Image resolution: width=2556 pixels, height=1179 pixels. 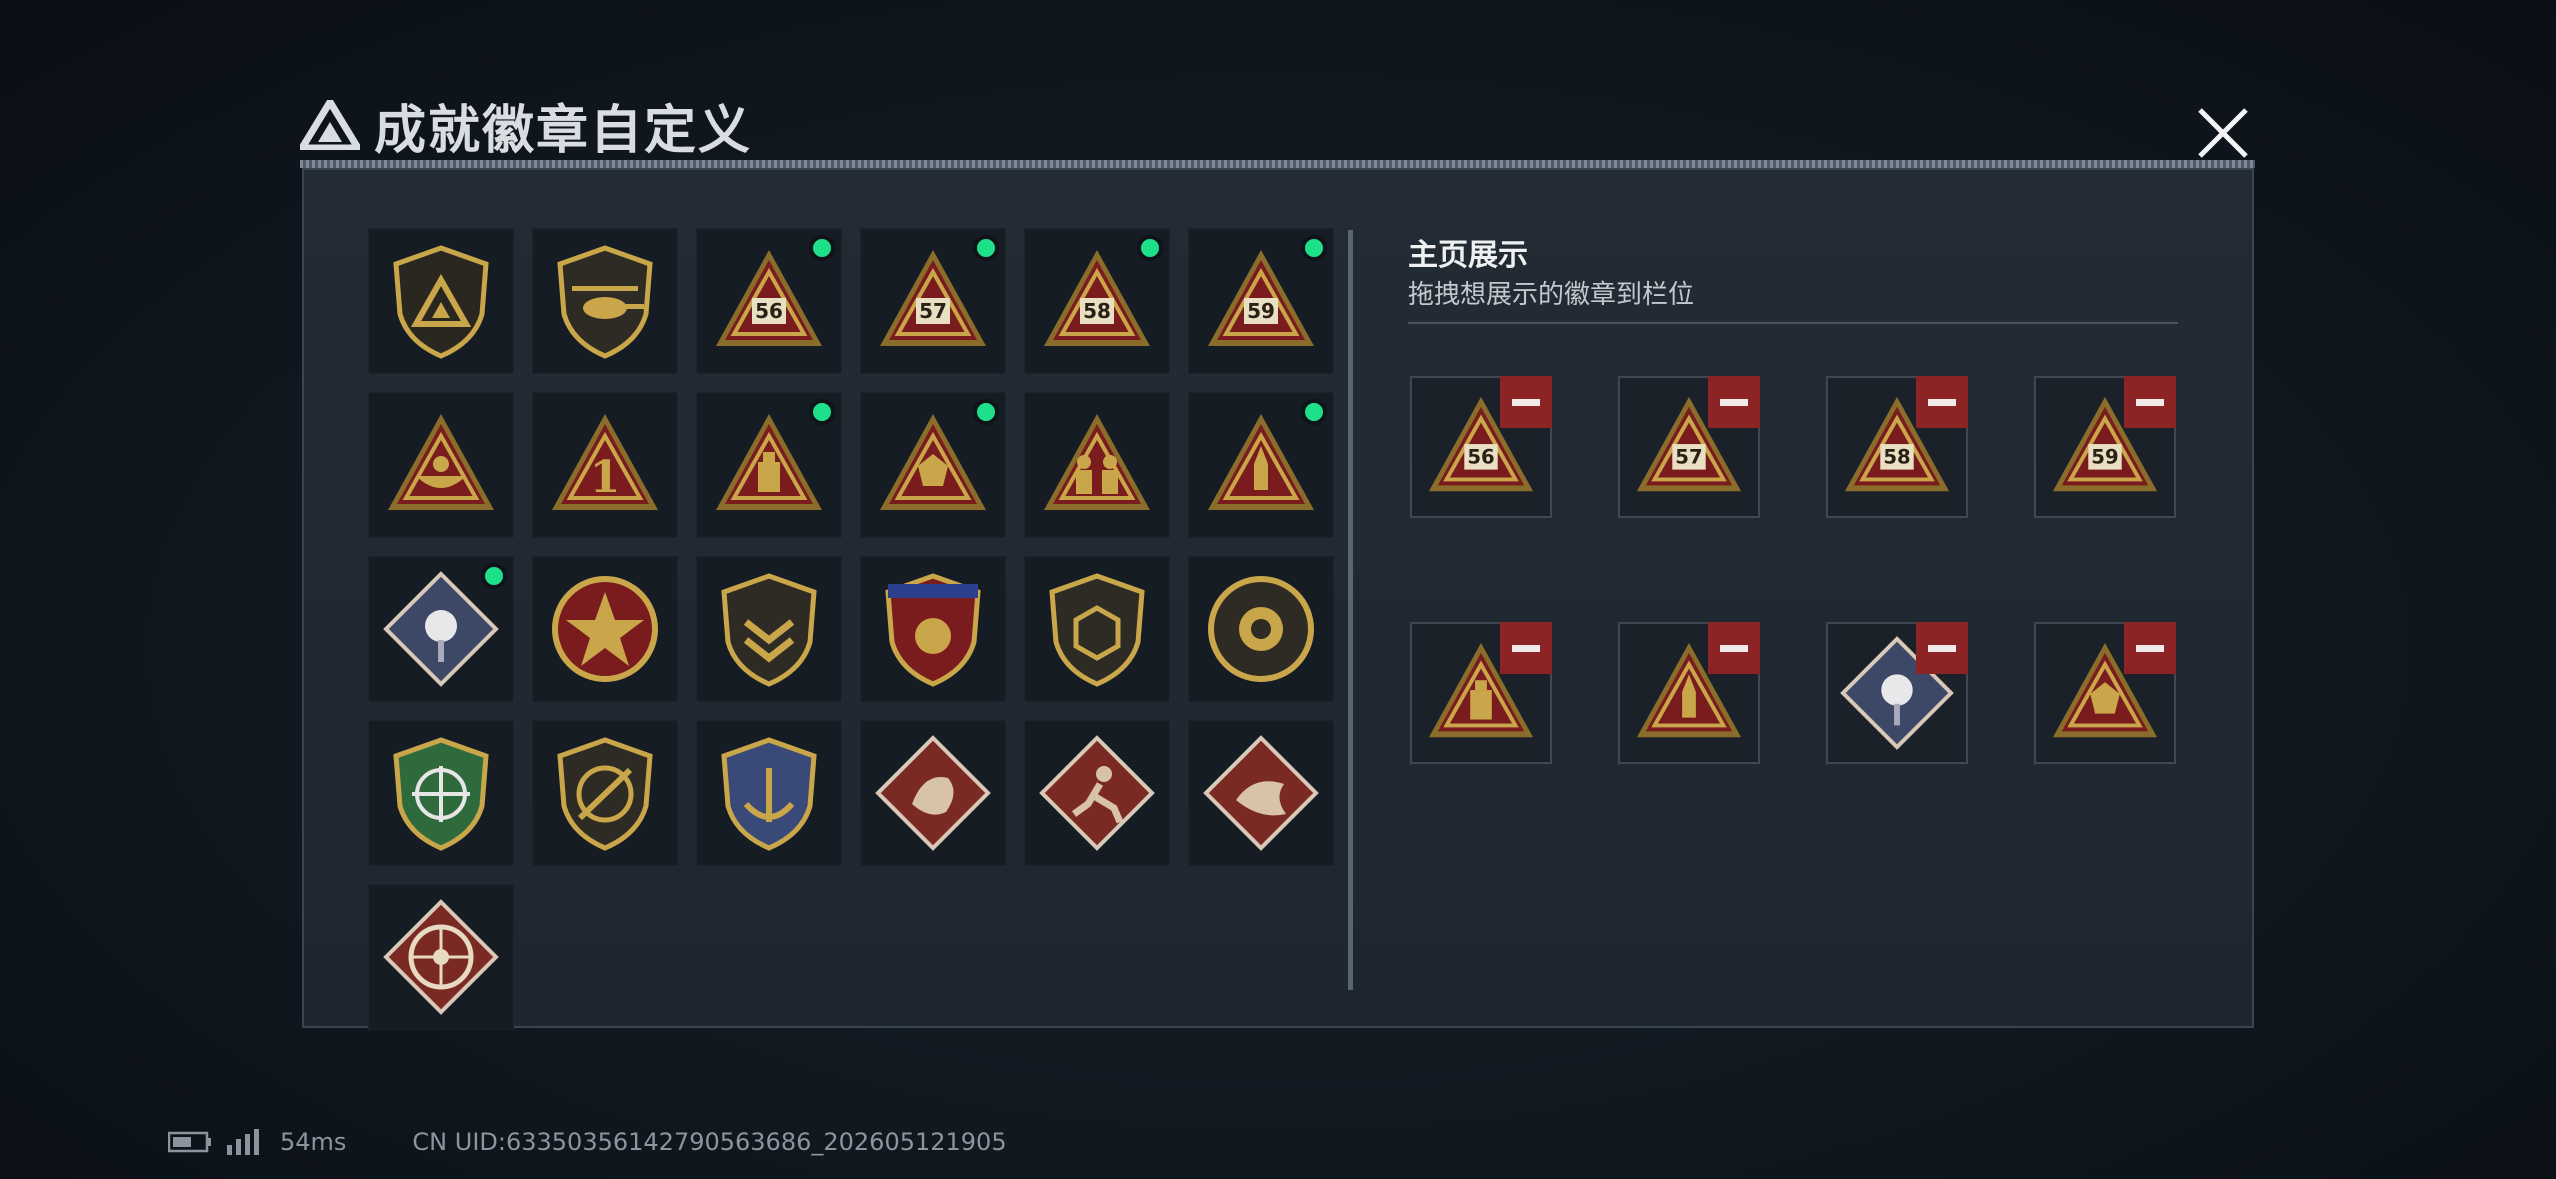 I want to click on showcase-slot: 56, so click(x=1481, y=447).